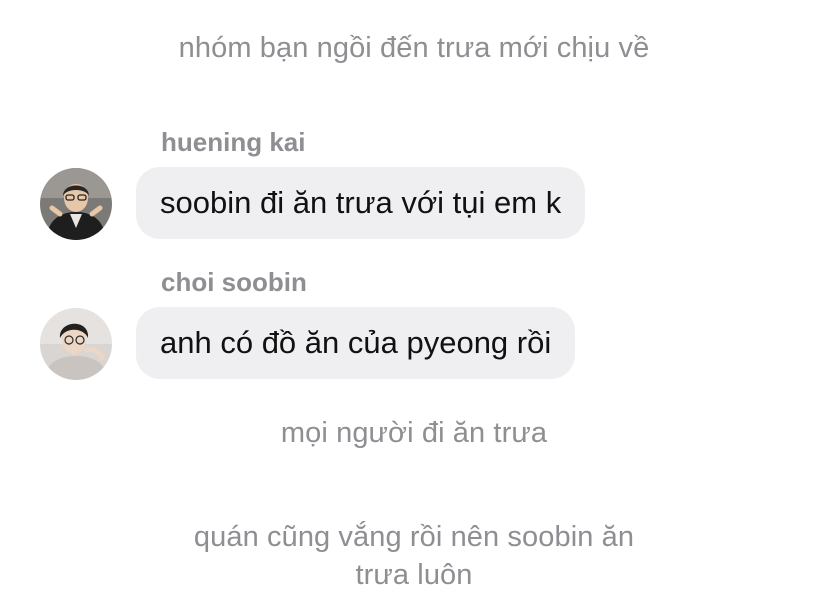 The image size is (828, 601). I want to click on narration-middle: mọi người đi ăn trưa, so click(414, 433).